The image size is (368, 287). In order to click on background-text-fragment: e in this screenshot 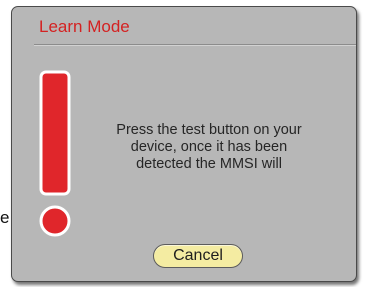, I will do `click(5, 217)`.